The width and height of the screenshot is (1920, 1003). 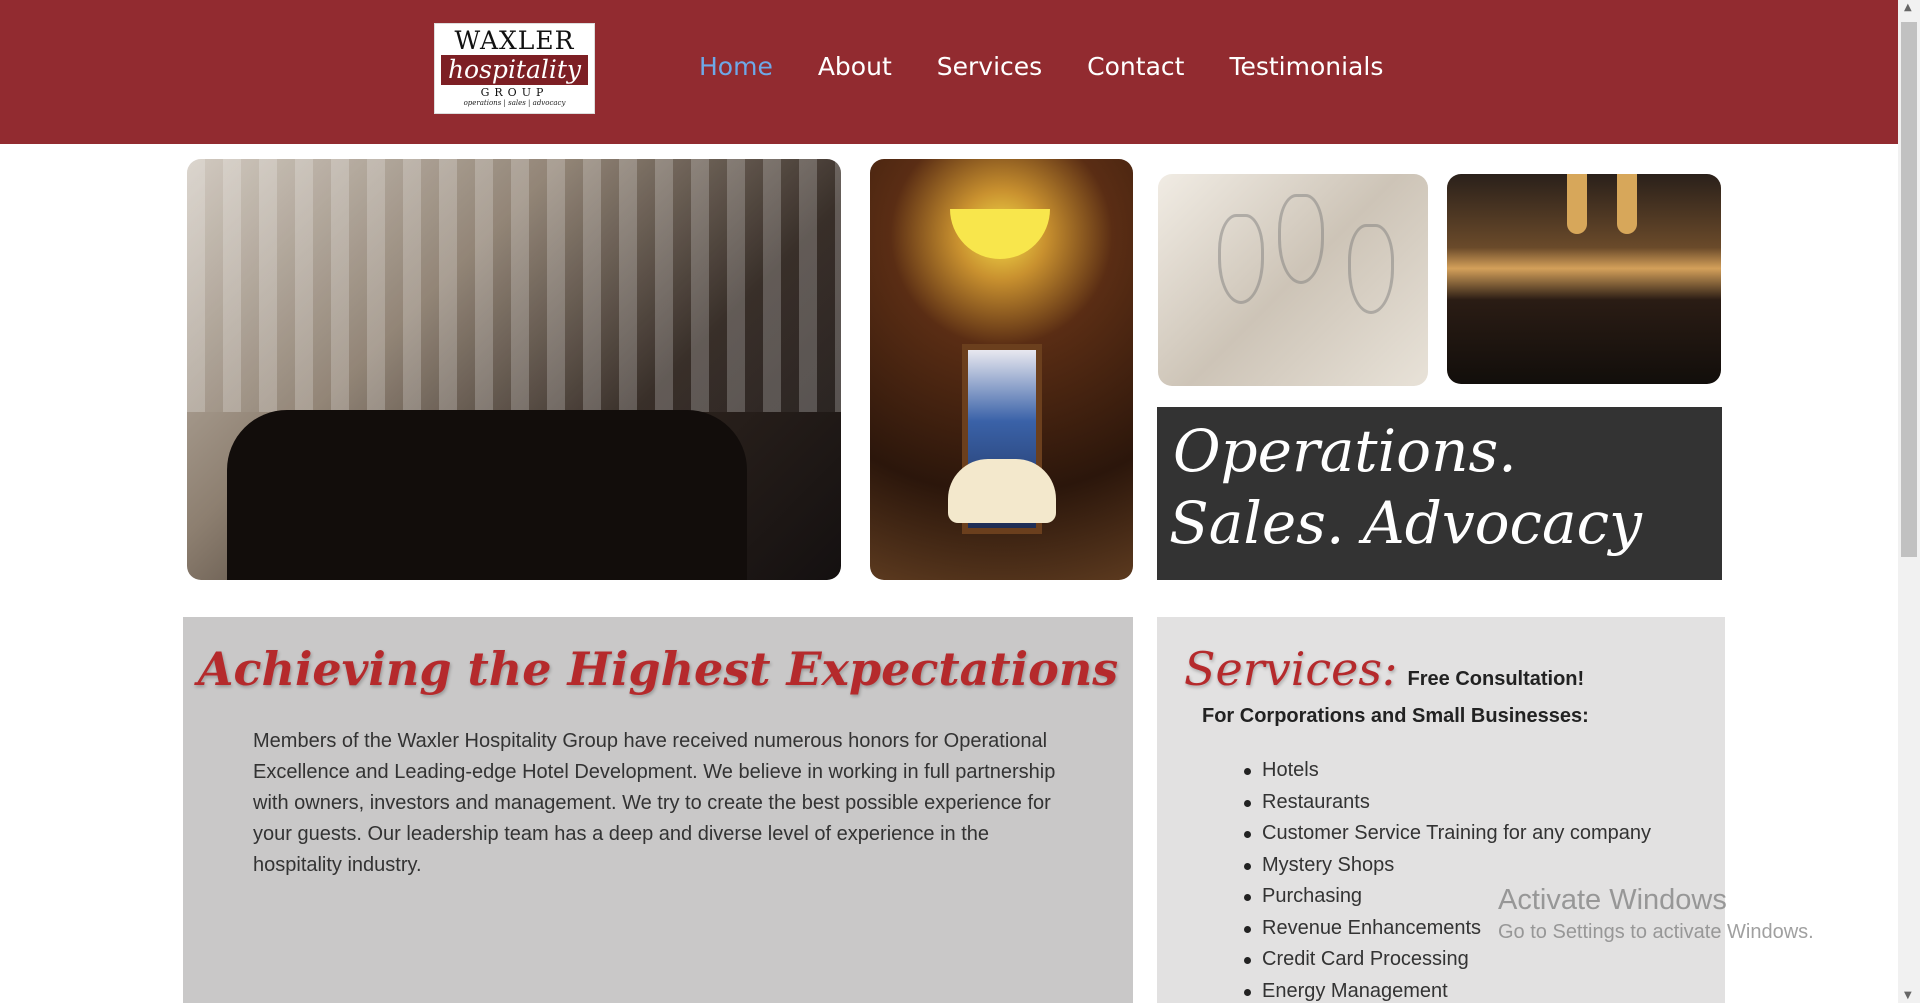 I want to click on scroll-down-icon: ▼, so click(x=1908, y=995).